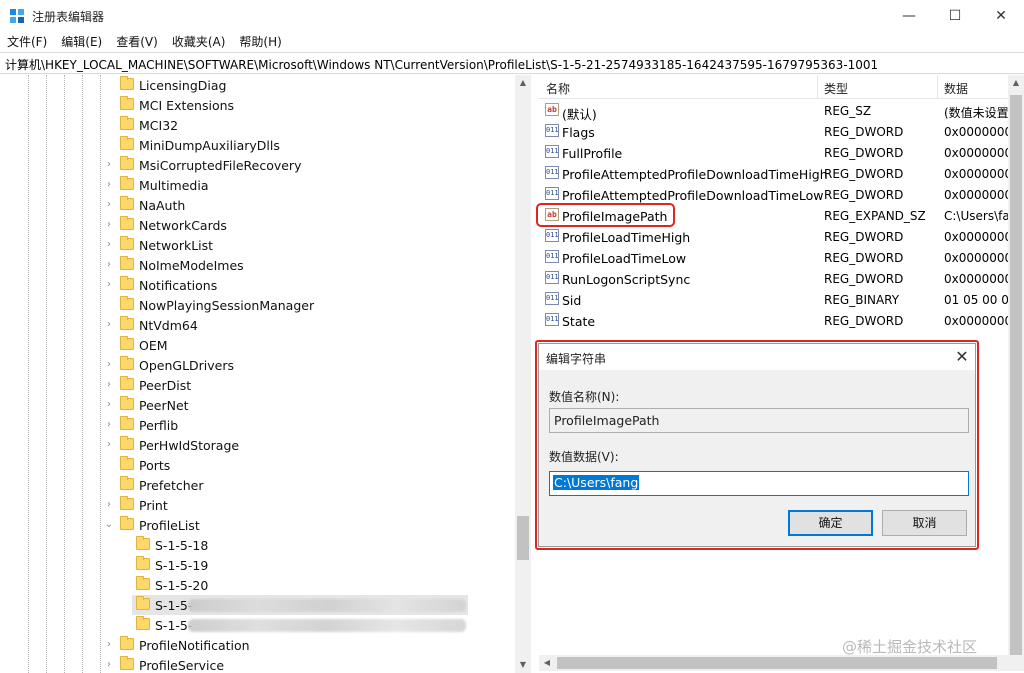 Image resolution: width=1024 pixels, height=673 pixels. What do you see at coordinates (962, 357) in the screenshot?
I see `dialog-close-button: ✕` at bounding box center [962, 357].